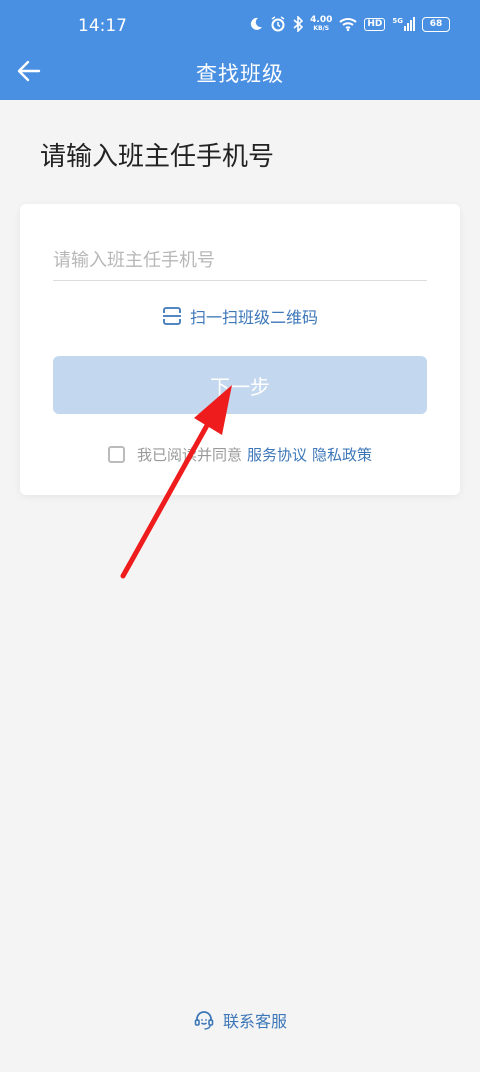 Image resolution: width=480 pixels, height=1072 pixels. I want to click on battery-icon: 68, so click(436, 24).